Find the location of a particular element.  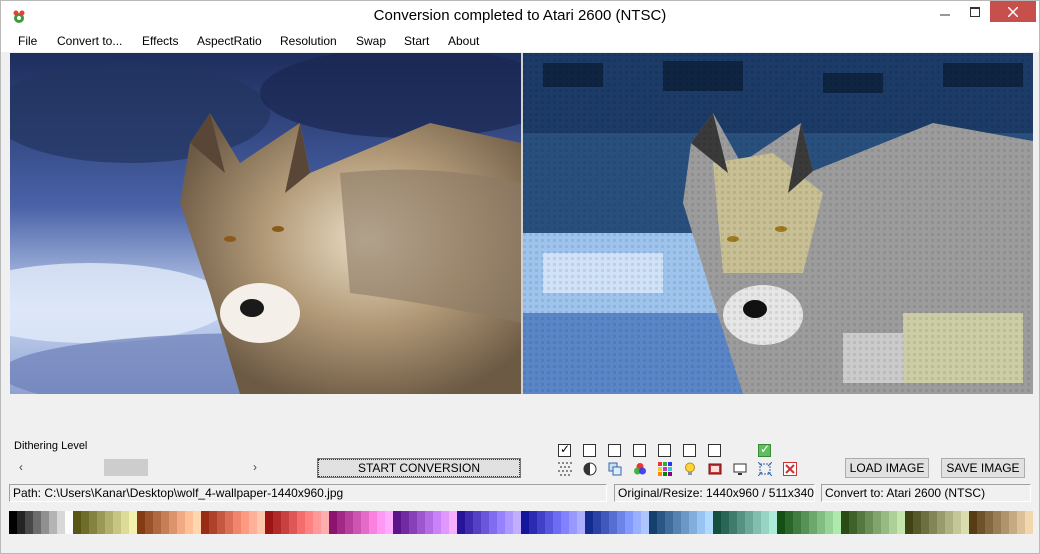

dither-pattern-icon is located at coordinates (565, 469).